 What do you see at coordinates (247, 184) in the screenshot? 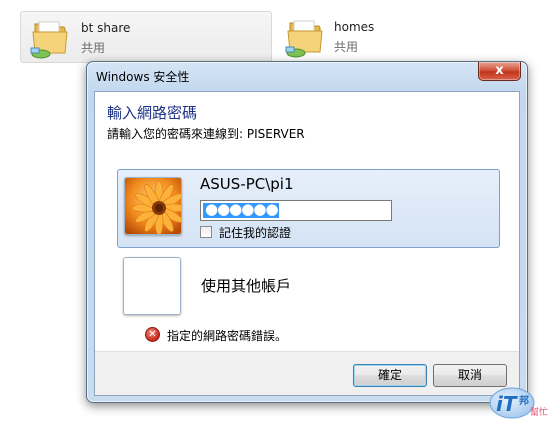
I see `username-label: ASUS-PC\pi1` at bounding box center [247, 184].